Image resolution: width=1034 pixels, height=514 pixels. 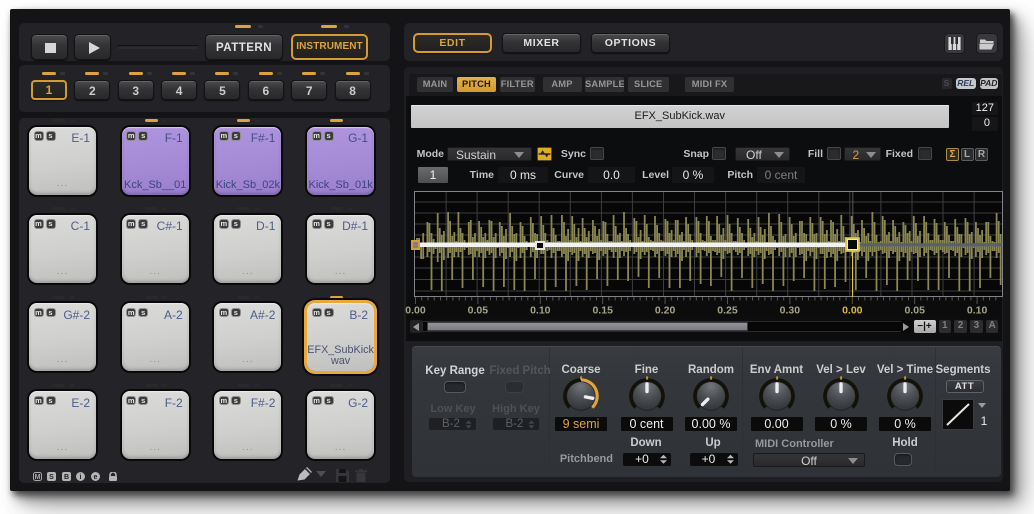 What do you see at coordinates (38, 477) in the screenshot?
I see `svg-text: M` at bounding box center [38, 477].